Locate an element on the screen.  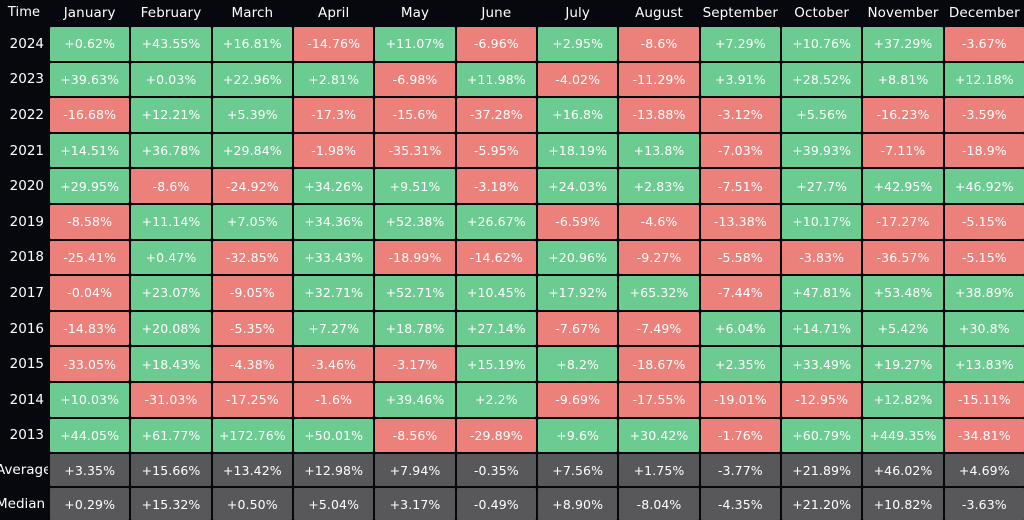
cell-2020-december: +46.92% is located at coordinates (984, 186).